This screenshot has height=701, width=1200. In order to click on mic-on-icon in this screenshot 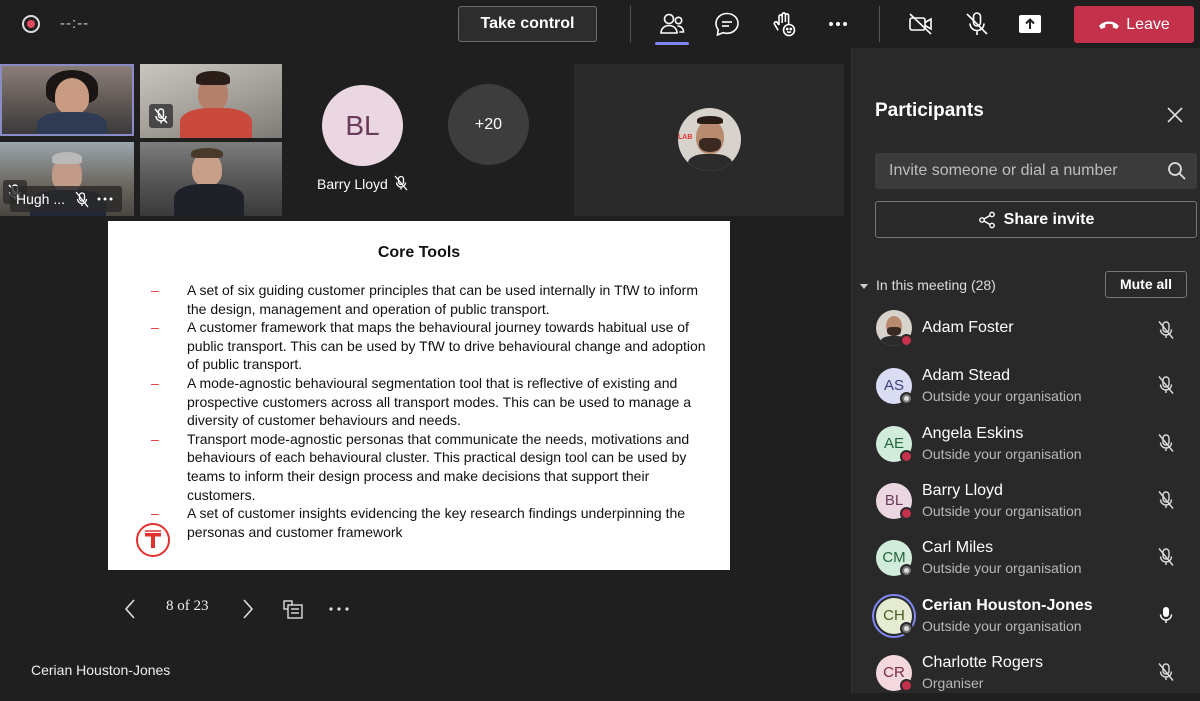, I will do `click(1166, 615)`.